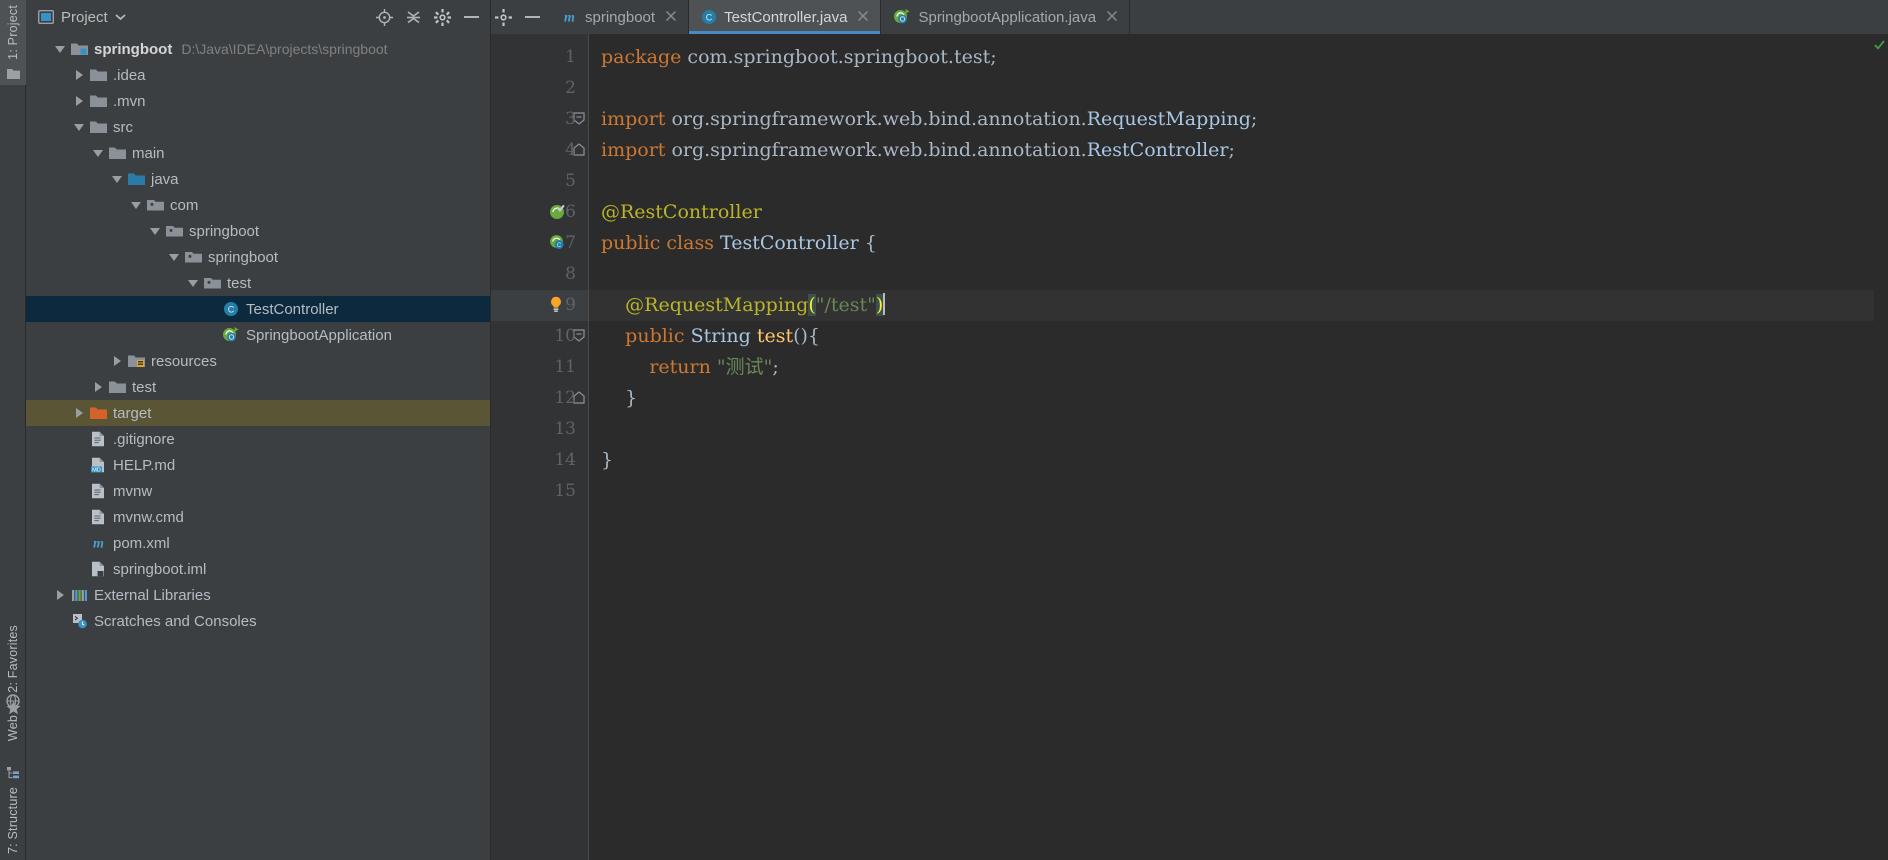  What do you see at coordinates (258, 413) in the screenshot?
I see `tree-row-target: target` at bounding box center [258, 413].